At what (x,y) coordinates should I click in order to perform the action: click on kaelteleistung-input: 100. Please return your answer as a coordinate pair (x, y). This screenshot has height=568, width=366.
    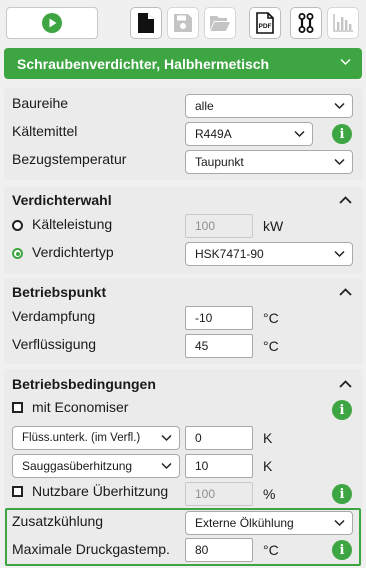
    Looking at the image, I should click on (219, 226).